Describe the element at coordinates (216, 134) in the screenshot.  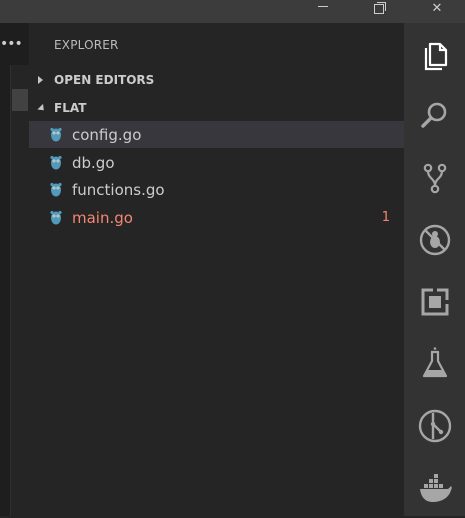
I see `file-item-config-go: config.go` at that location.